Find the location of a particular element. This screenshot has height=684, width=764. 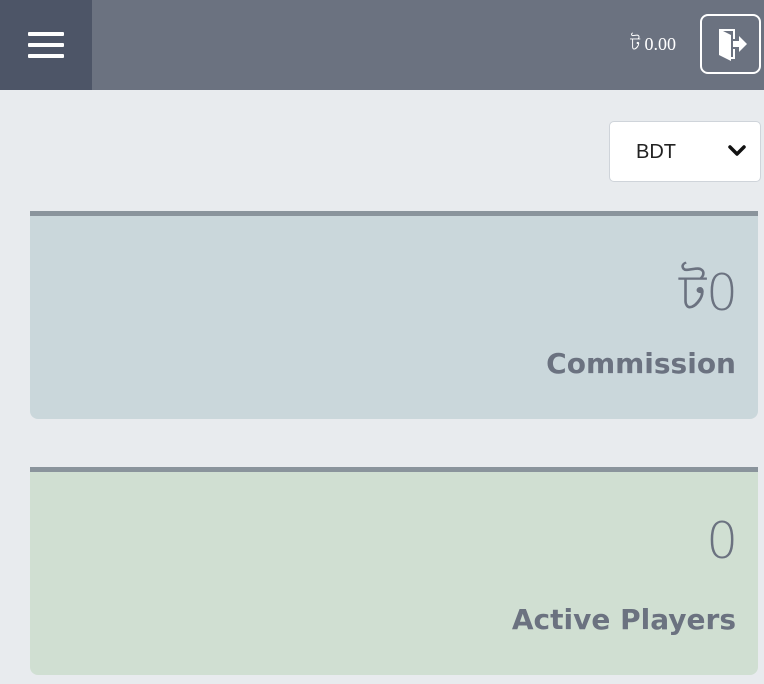

currency-select: BDT is located at coordinates (685, 151).